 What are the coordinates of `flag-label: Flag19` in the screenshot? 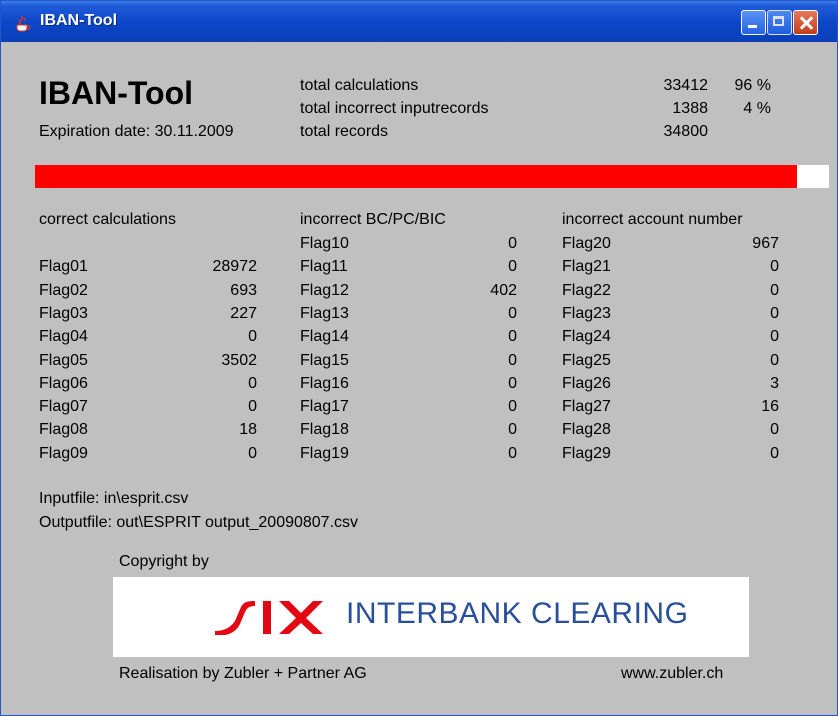 It's located at (324, 453).